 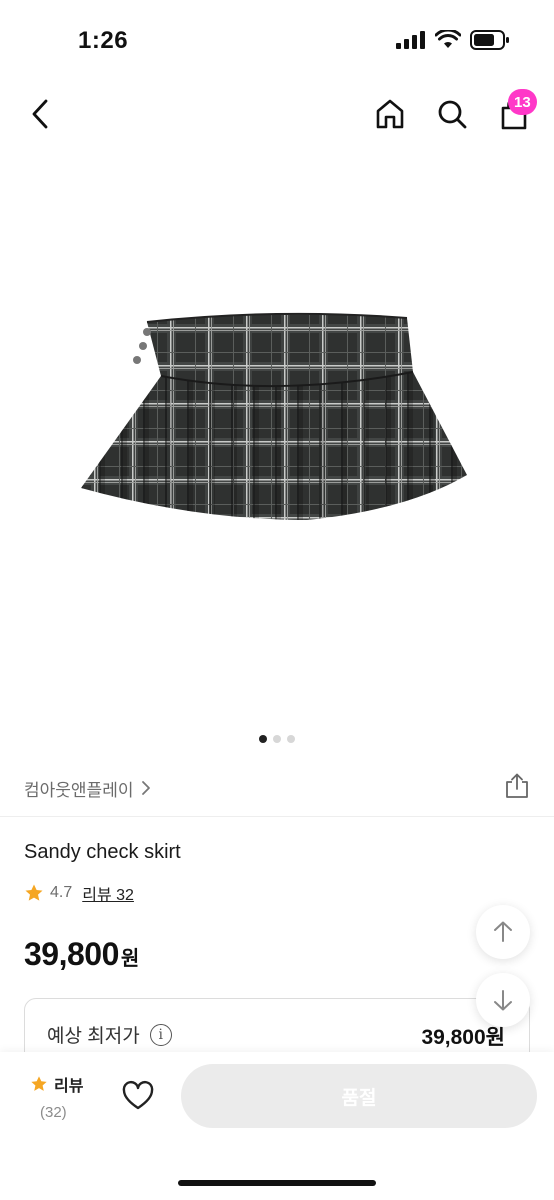 I want to click on arrow-up-icon, so click(x=503, y=931).